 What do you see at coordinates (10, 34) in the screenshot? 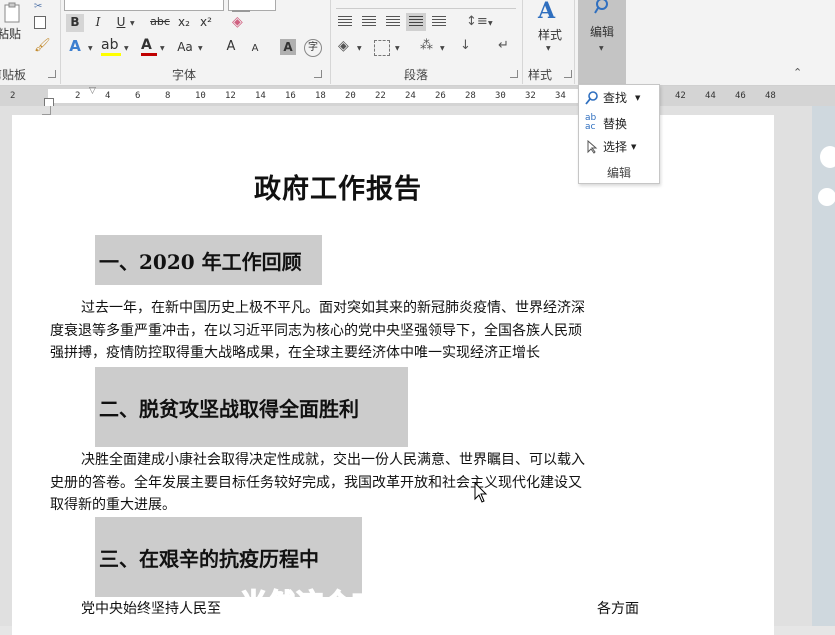
I see `paste-label: 粘贴` at bounding box center [10, 34].